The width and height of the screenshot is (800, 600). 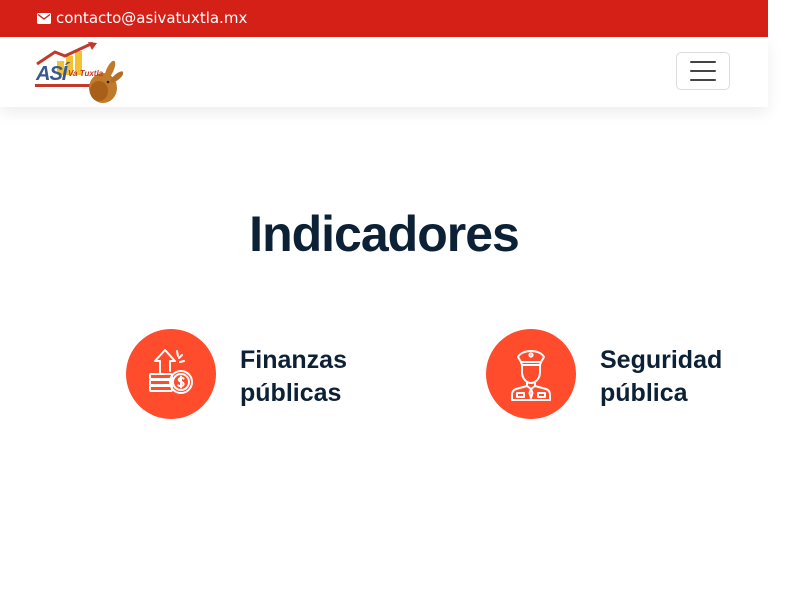 I want to click on page-title: Indicadores, so click(x=384, y=234).